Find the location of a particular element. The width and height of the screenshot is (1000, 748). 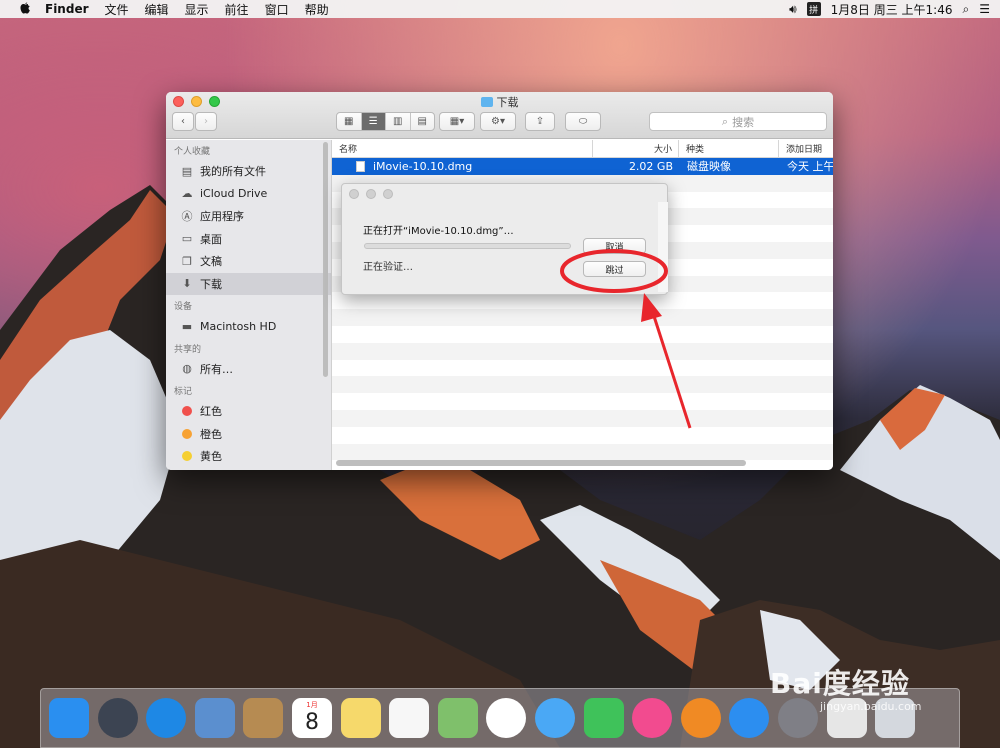

reminders-icon is located at coordinates (409, 718).